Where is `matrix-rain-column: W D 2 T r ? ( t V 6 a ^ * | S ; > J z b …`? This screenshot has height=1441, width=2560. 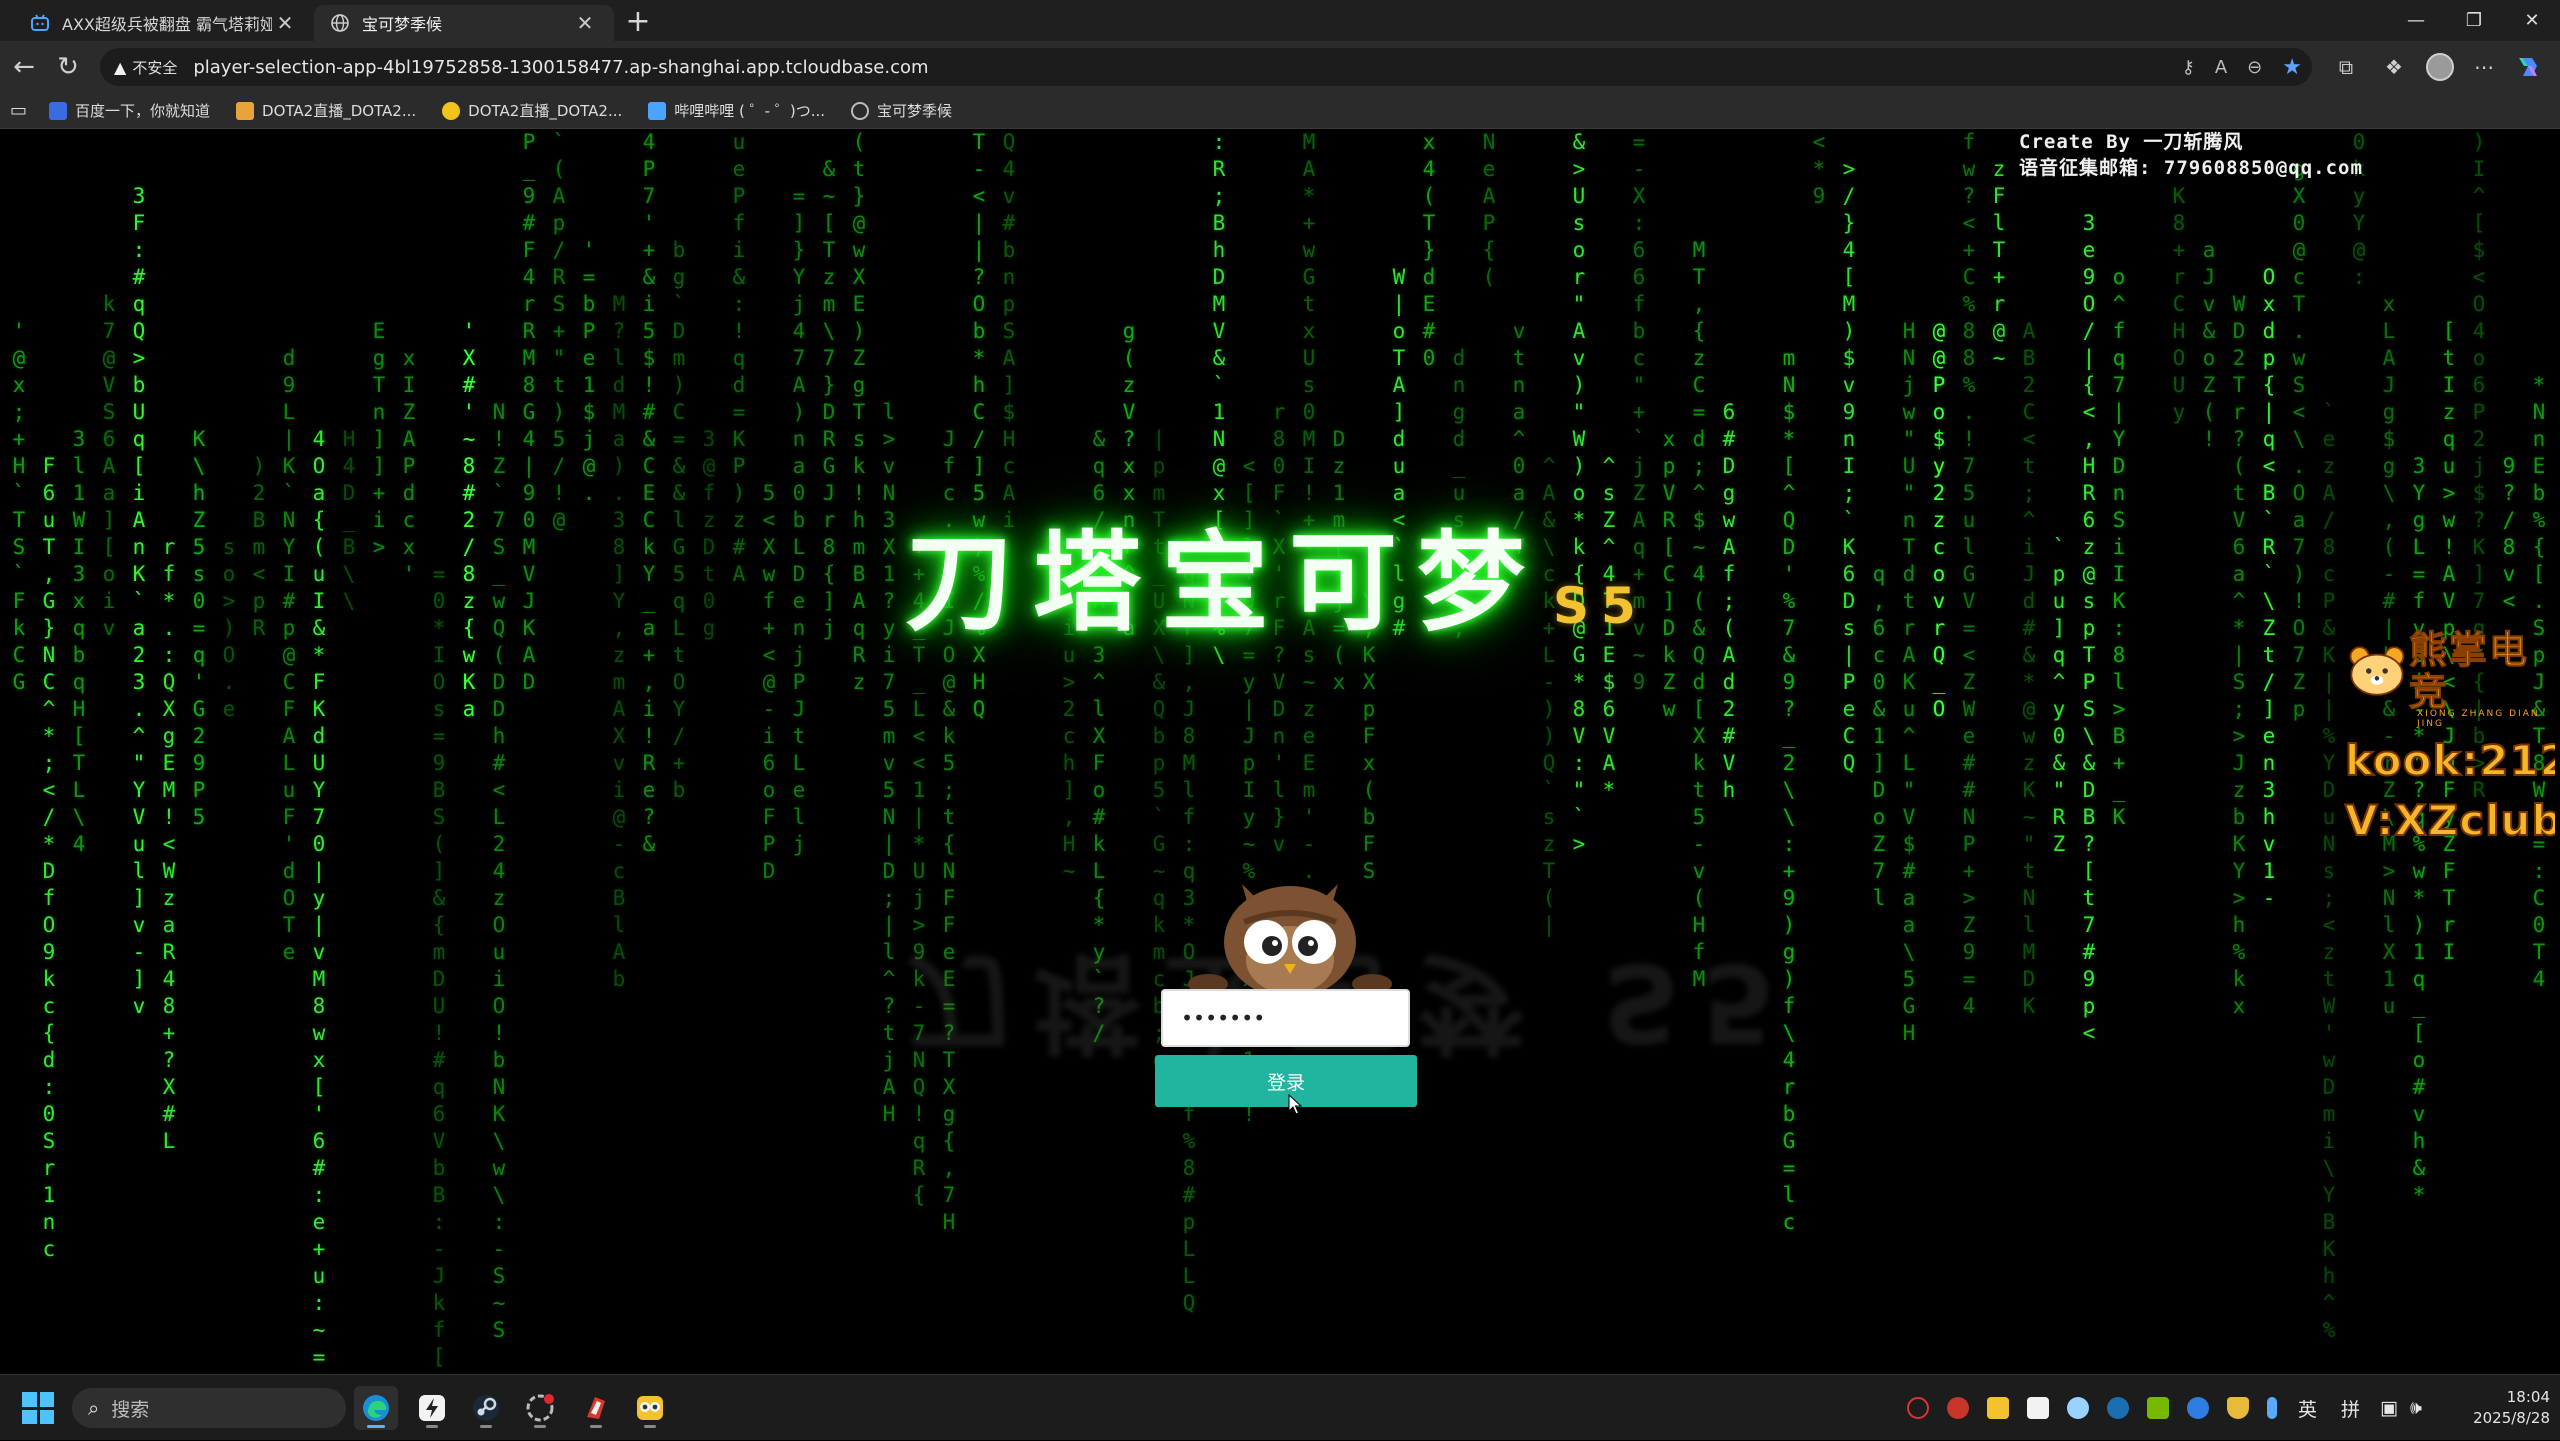
matrix-rain-column: W D 2 T r ? ( t V 6 a ^ * | S ; > J z b … is located at coordinates (2239, 655).